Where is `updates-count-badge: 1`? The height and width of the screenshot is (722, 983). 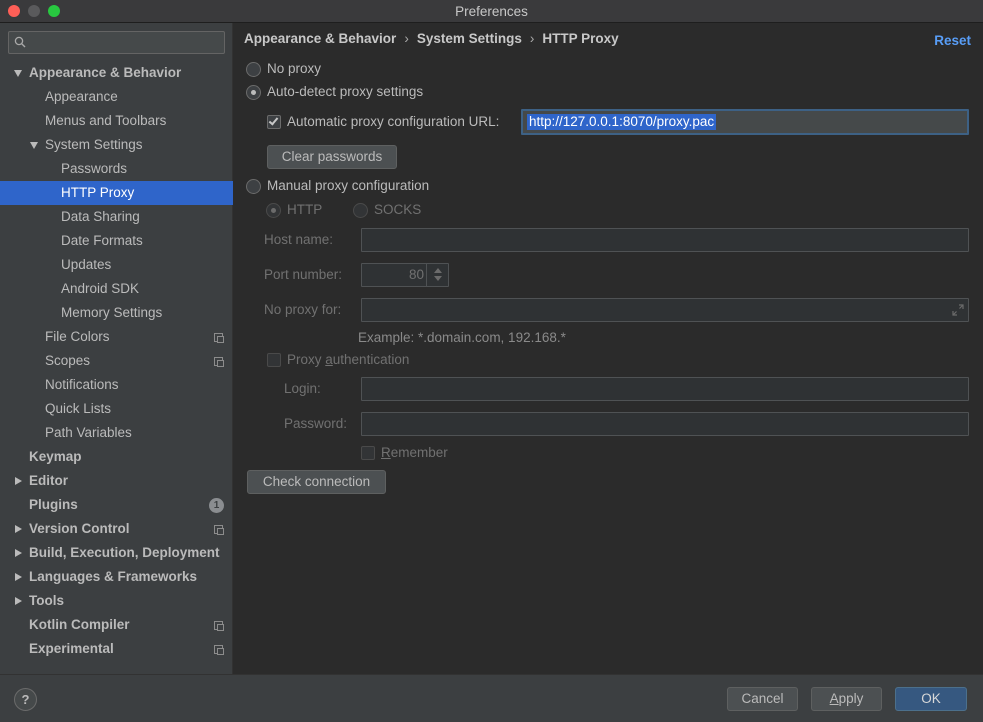 updates-count-badge: 1 is located at coordinates (216, 505).